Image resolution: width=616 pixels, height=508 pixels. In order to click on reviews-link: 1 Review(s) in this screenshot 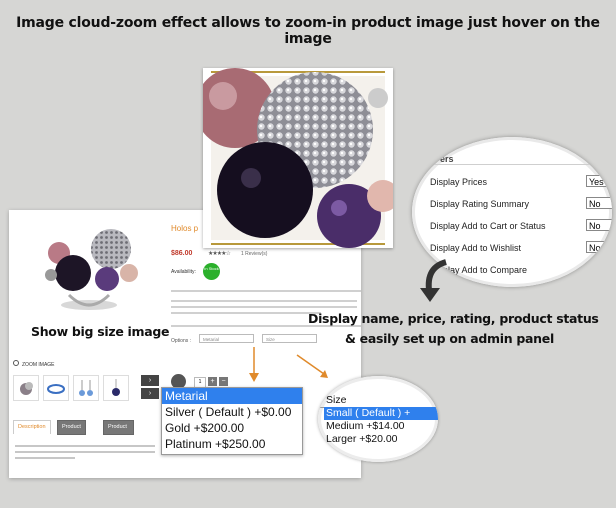, I will do `click(254, 254)`.